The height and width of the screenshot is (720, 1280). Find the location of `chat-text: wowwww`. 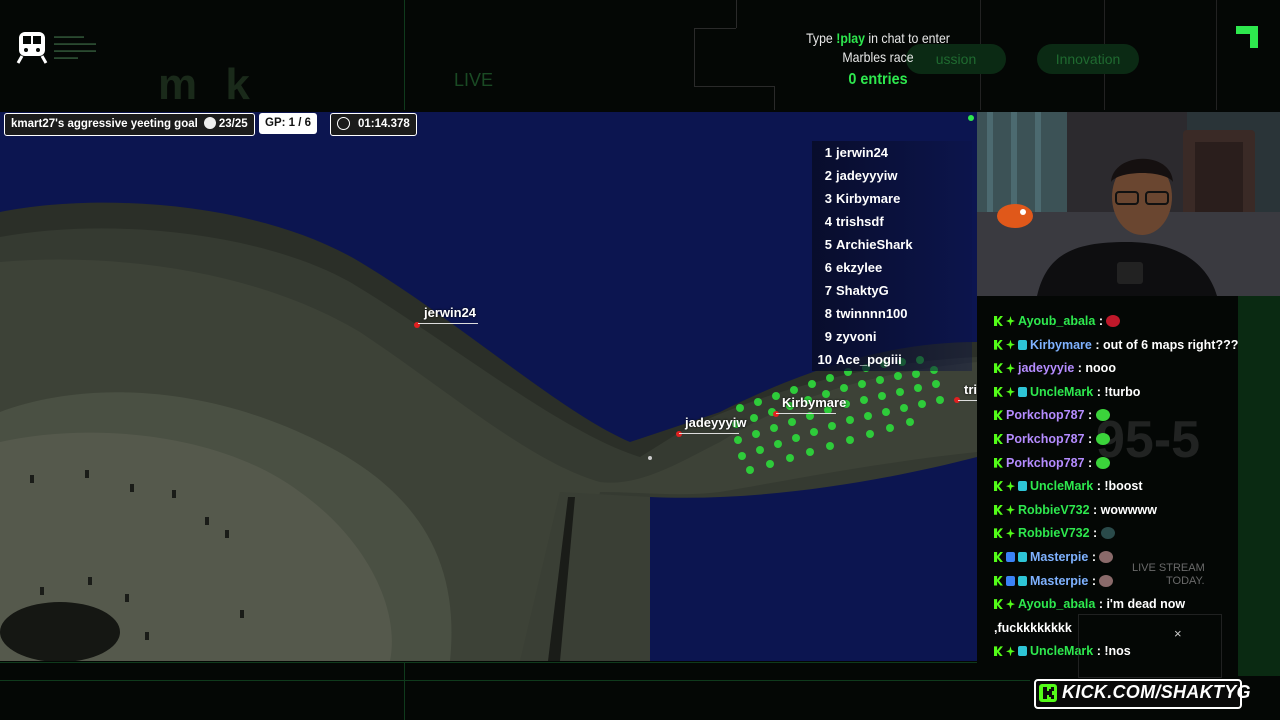

chat-text: wowwww is located at coordinates (1128, 509).